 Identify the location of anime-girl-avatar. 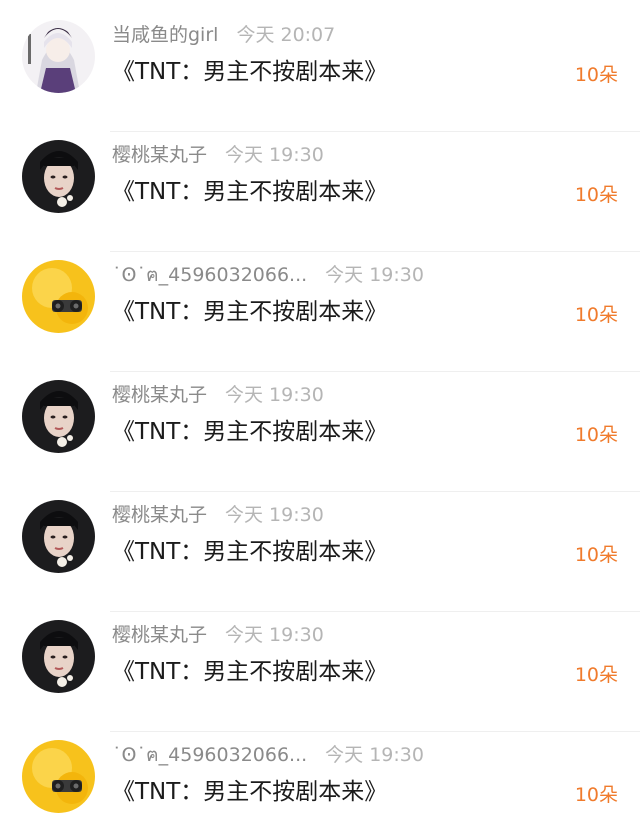
(58, 56).